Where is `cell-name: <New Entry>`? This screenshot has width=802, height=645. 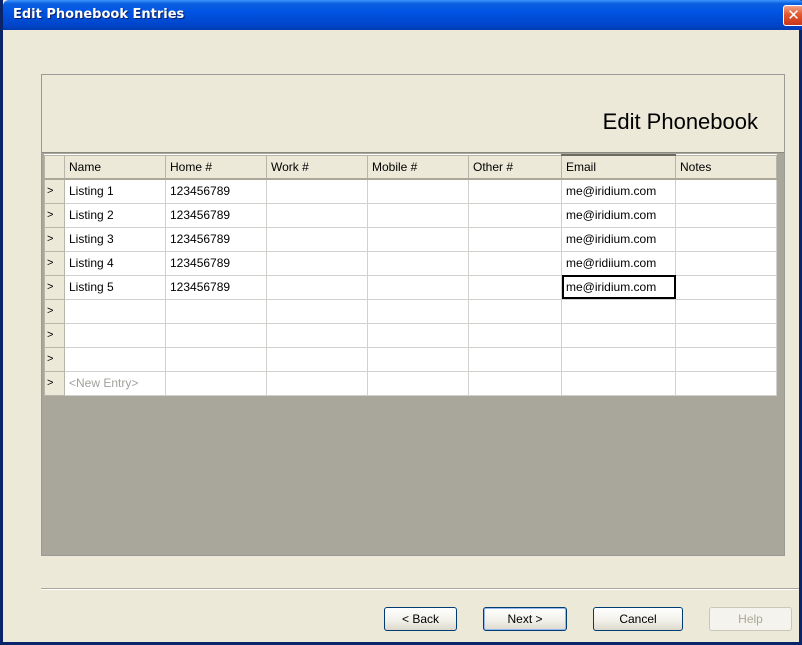 cell-name: <New Entry> is located at coordinates (115, 383).